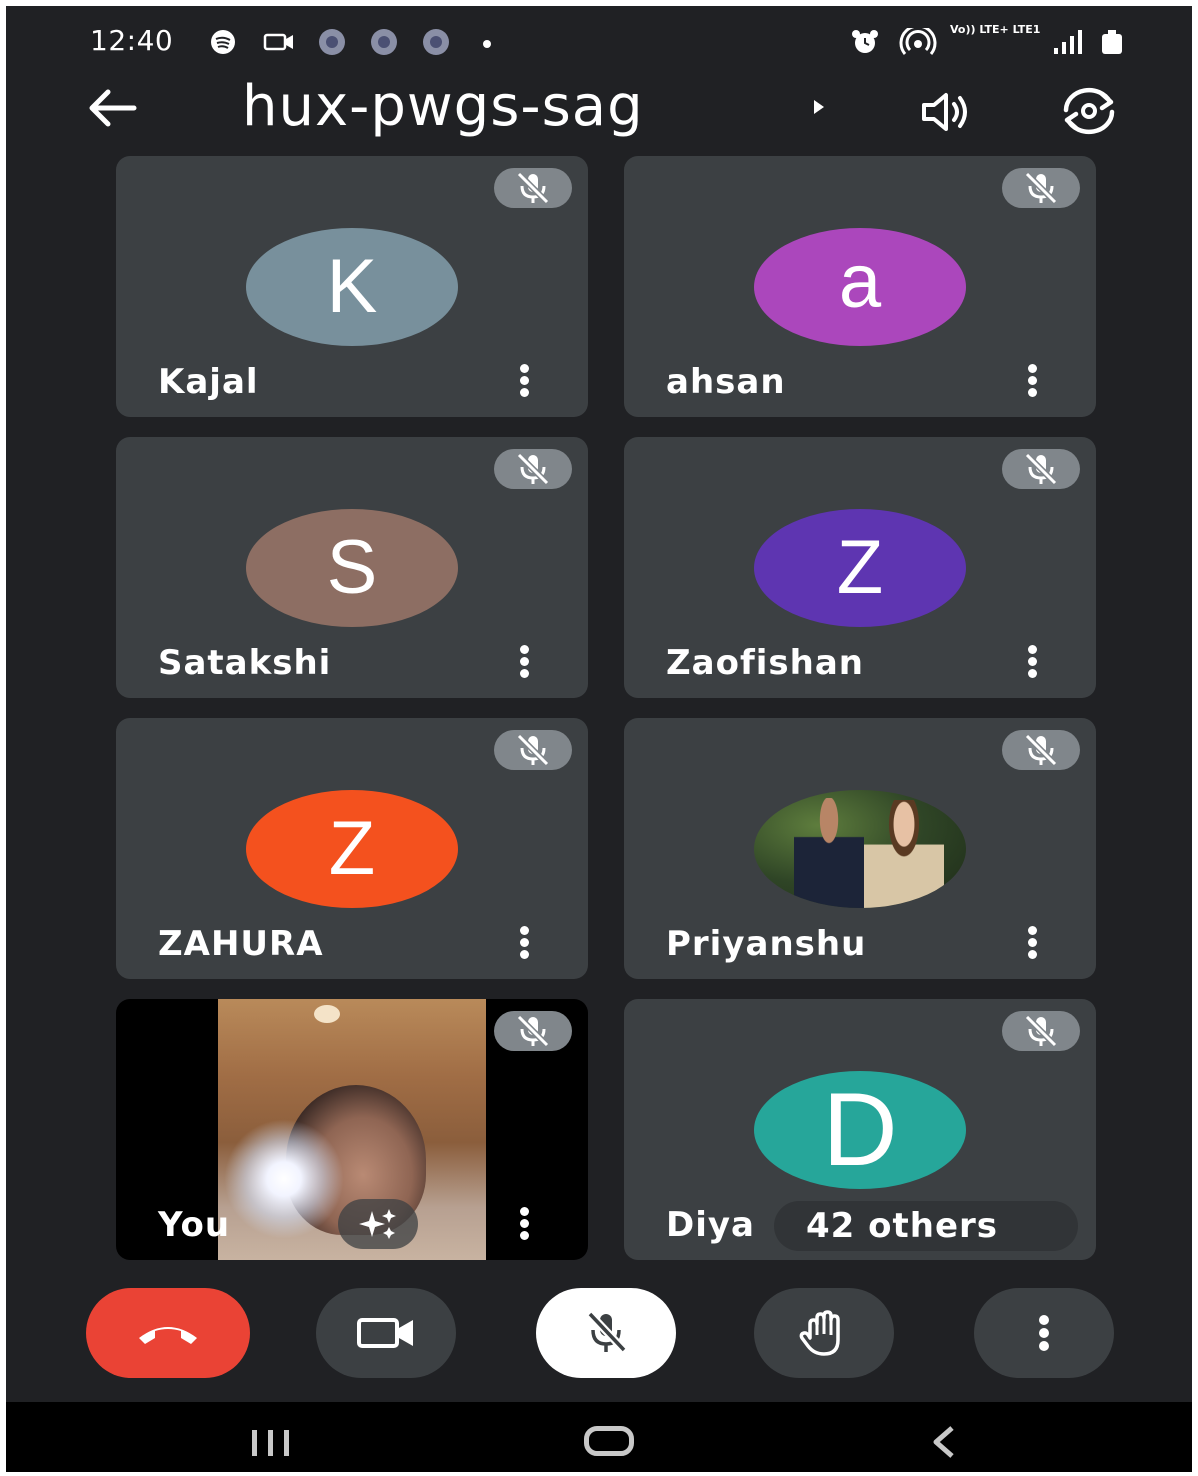 This screenshot has height=1476, width=1198. What do you see at coordinates (1112, 42) in the screenshot?
I see `battery-icon` at bounding box center [1112, 42].